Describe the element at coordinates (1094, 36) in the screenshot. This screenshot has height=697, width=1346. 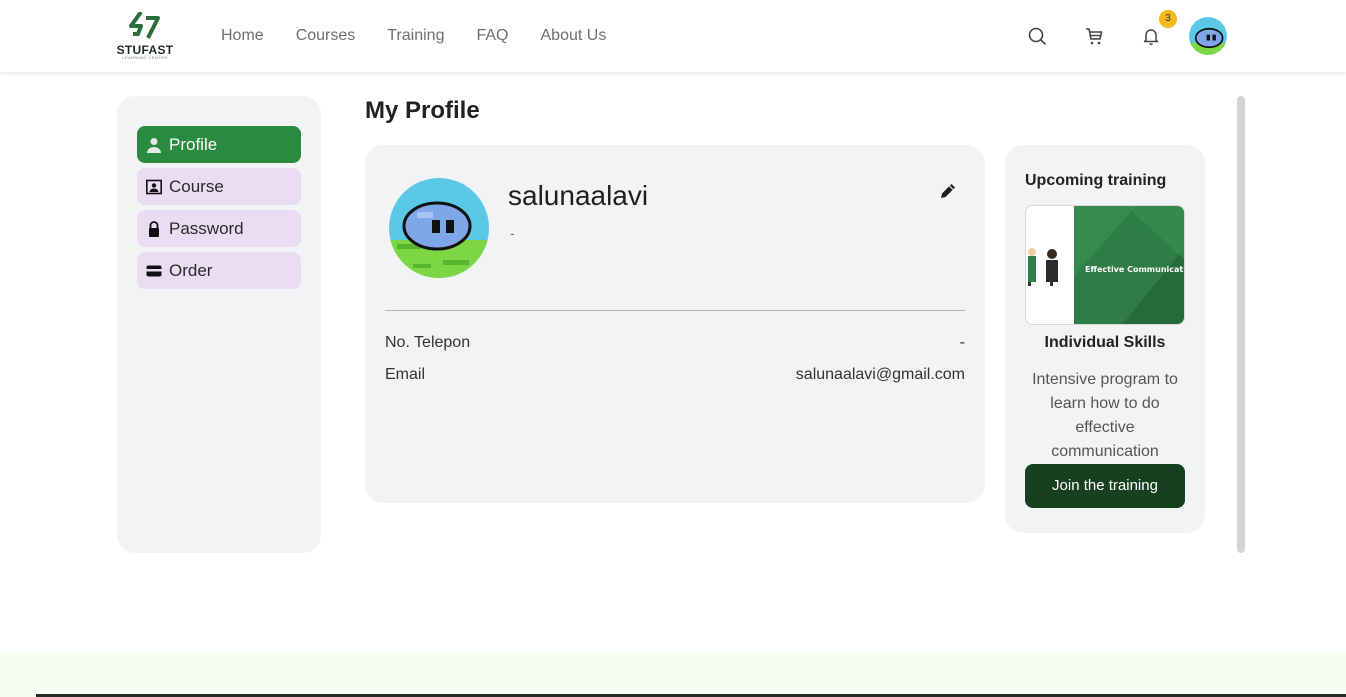
I see `cart-icon` at that location.